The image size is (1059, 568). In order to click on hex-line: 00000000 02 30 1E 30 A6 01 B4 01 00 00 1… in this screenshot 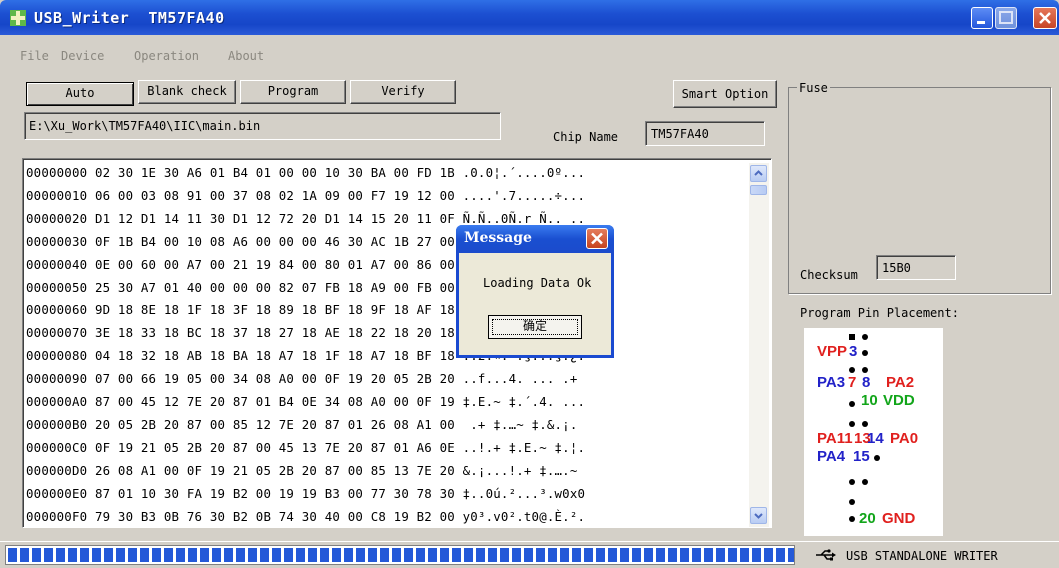, I will do `click(306, 172)`.